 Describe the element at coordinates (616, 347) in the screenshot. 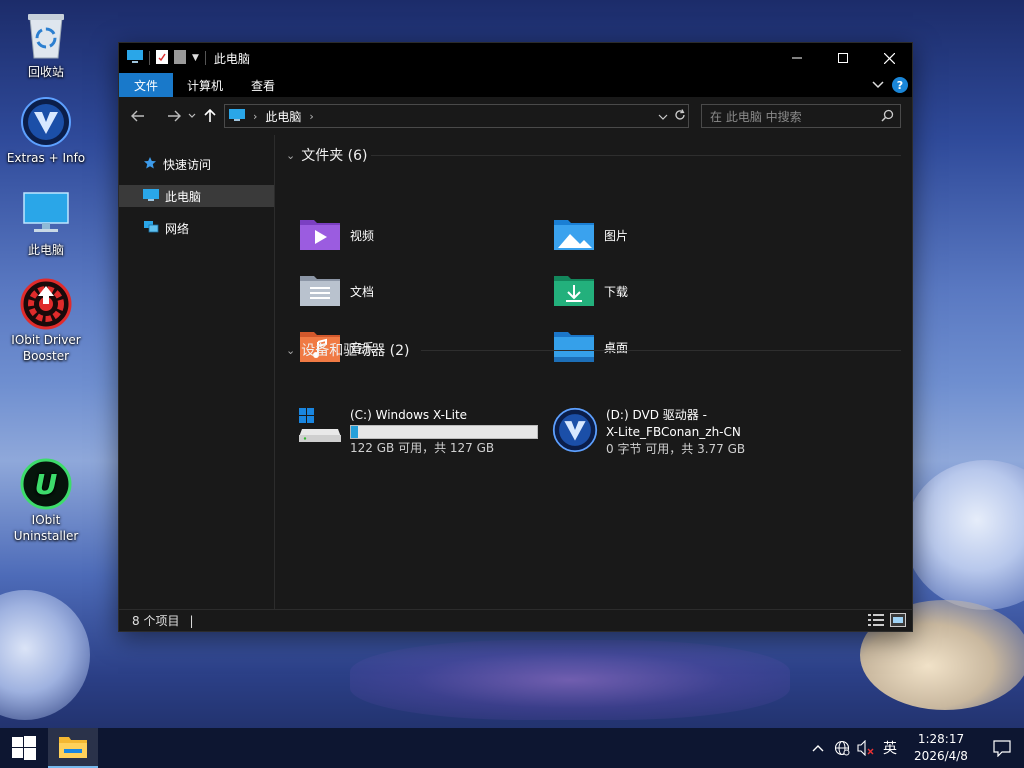

I see `folder-label: 桌面` at that location.